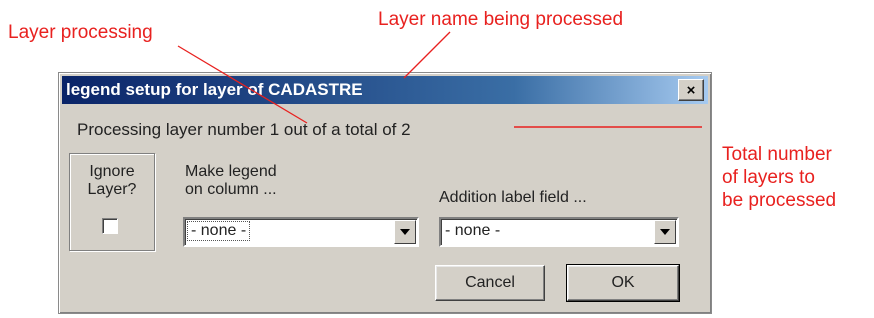  I want to click on callout-line-layer-name, so click(427, 55).